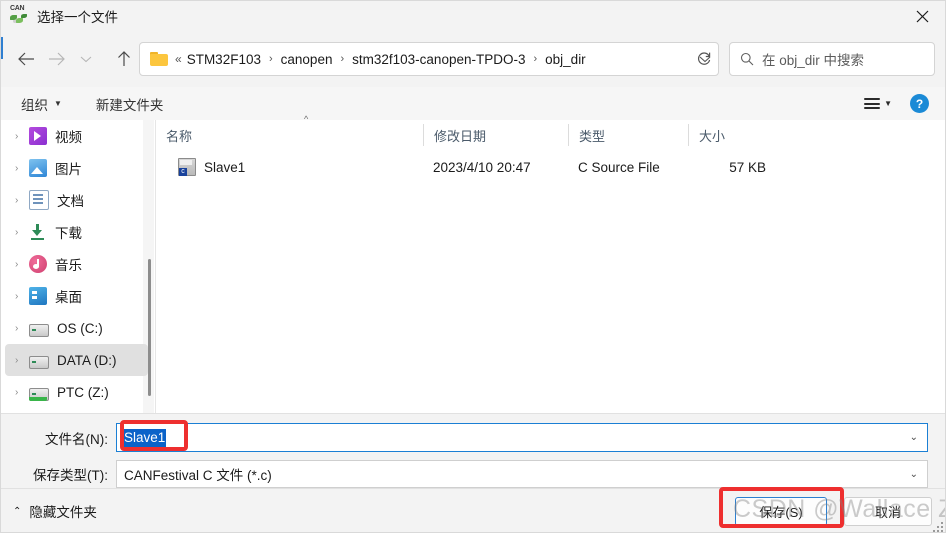  I want to click on hide-folders-toggle: ⌃ 隐藏文件夹, so click(55, 511).